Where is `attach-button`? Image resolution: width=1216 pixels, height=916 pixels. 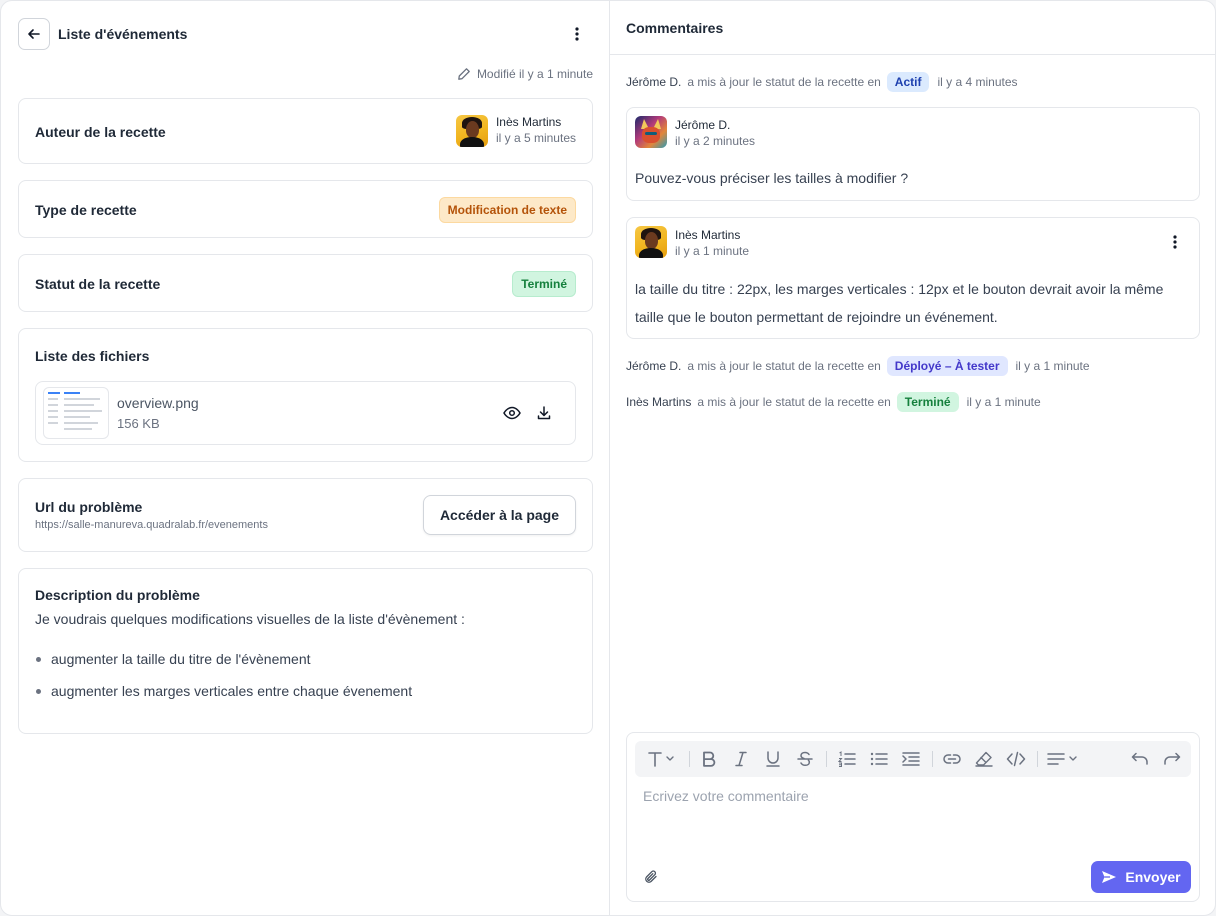 attach-button is located at coordinates (651, 877).